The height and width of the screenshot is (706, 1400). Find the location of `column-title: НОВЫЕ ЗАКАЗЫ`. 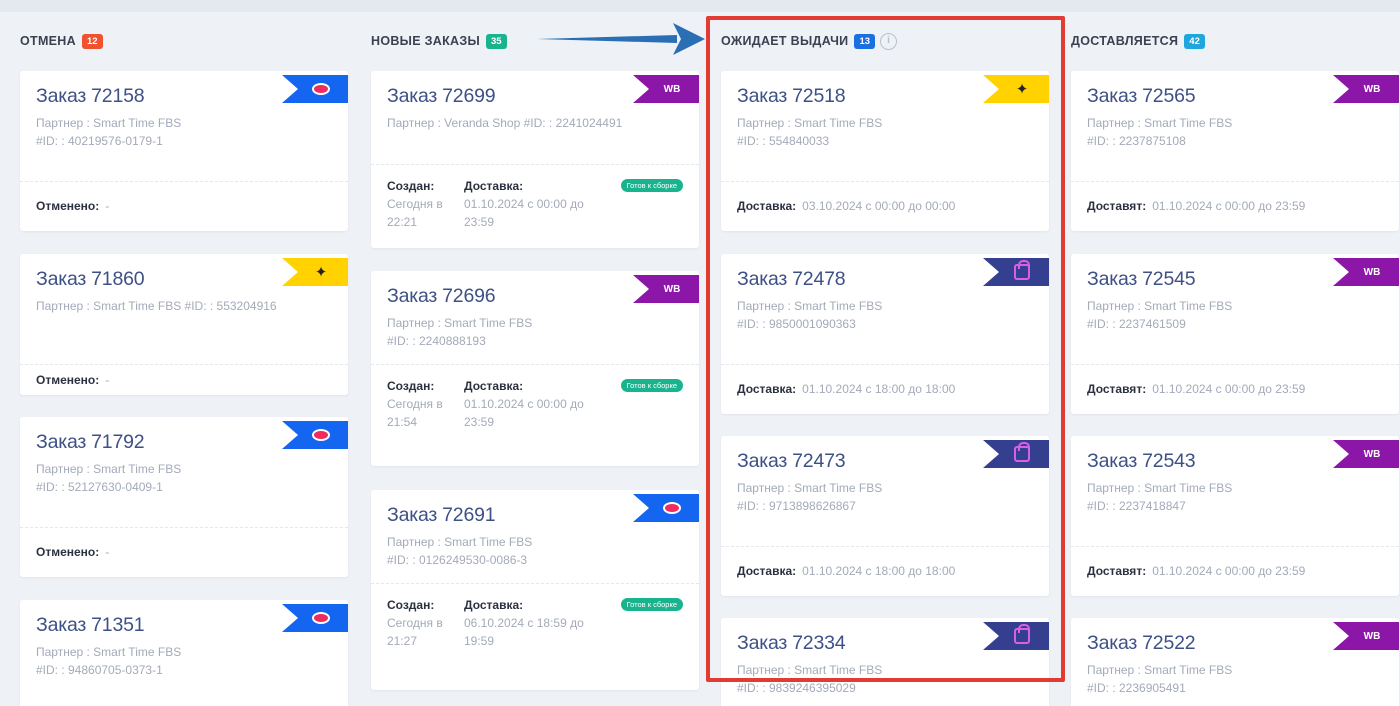

column-title: НОВЫЕ ЗАКАЗЫ is located at coordinates (426, 41).